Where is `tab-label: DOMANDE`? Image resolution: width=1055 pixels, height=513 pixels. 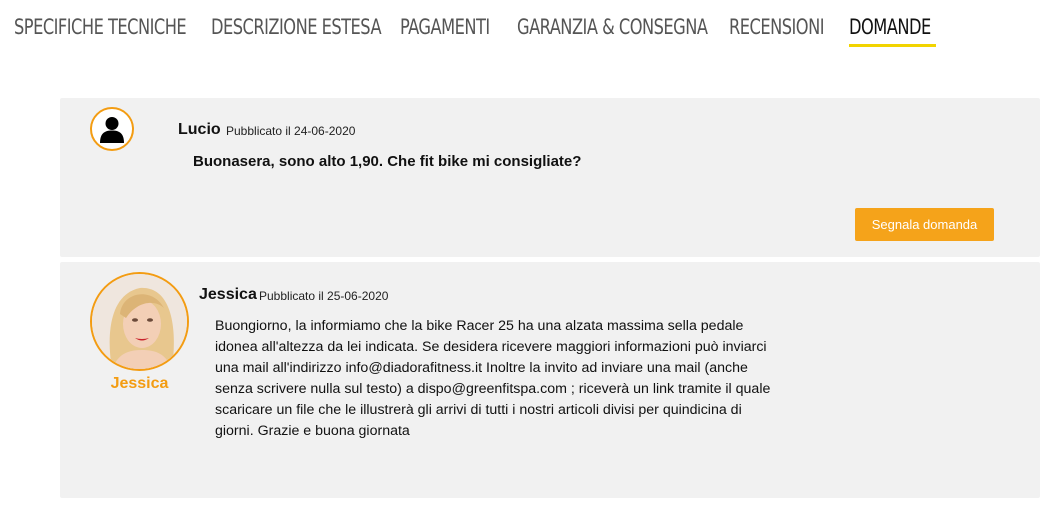 tab-label: DOMANDE is located at coordinates (890, 27).